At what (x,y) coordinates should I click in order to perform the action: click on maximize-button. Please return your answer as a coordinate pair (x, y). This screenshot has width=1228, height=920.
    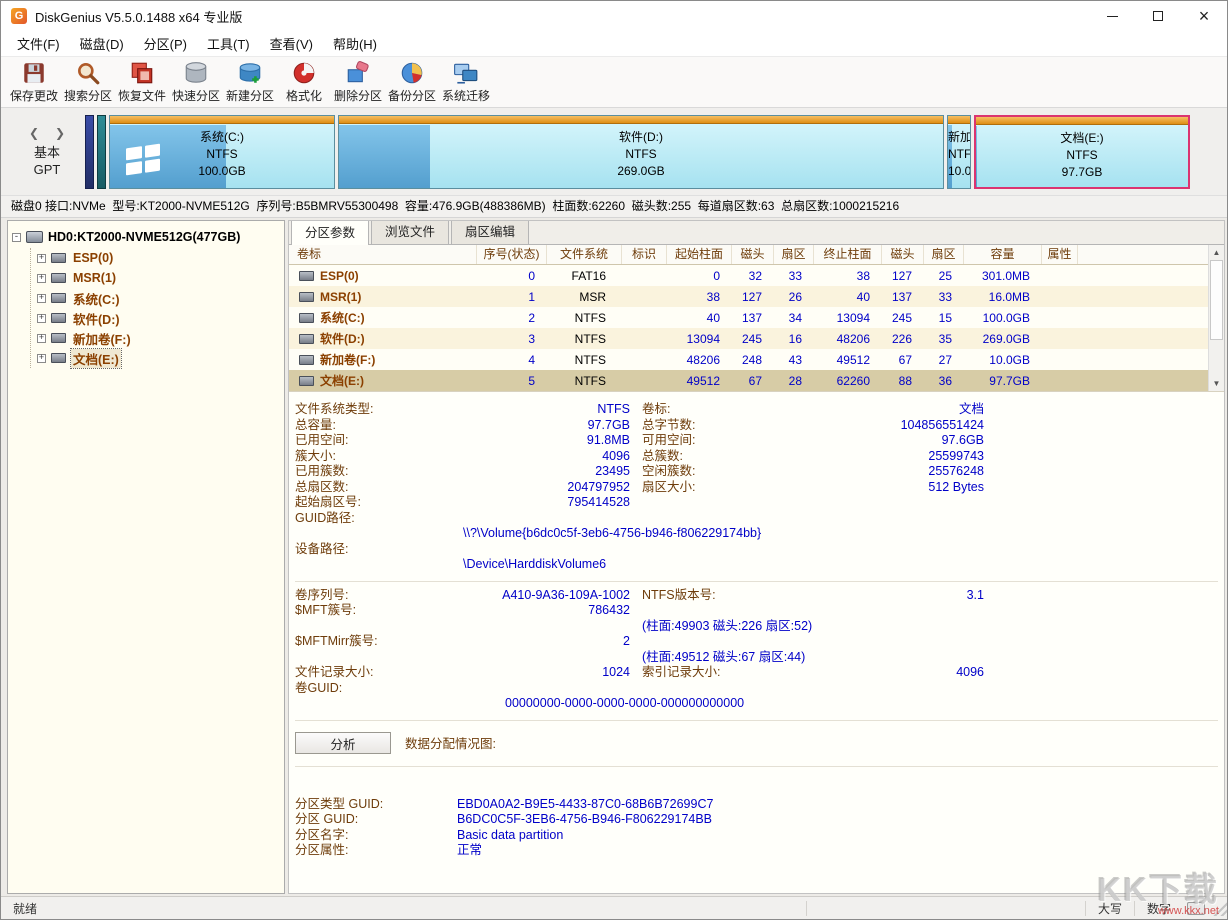
    Looking at the image, I should click on (1158, 16).